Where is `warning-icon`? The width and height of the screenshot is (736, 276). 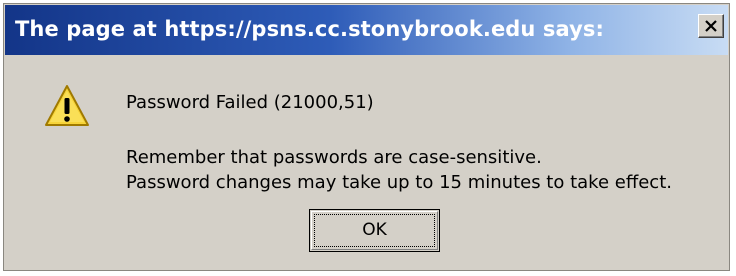 warning-icon is located at coordinates (67, 105).